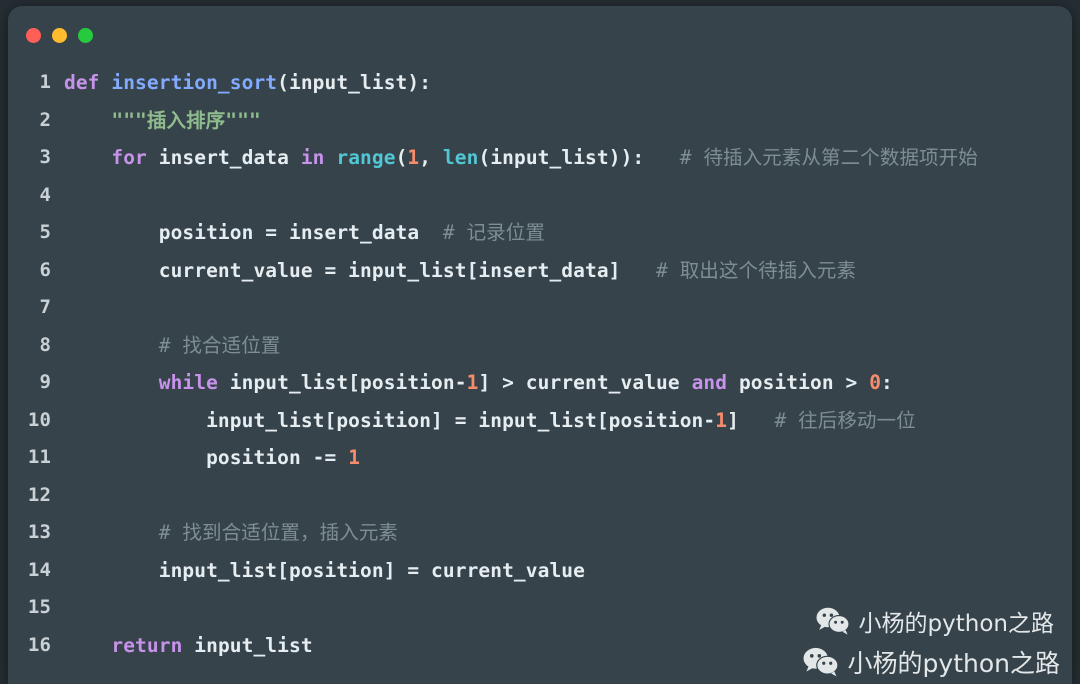 This screenshot has height=684, width=1080. I want to click on token-keyword: return, so click(147, 645).